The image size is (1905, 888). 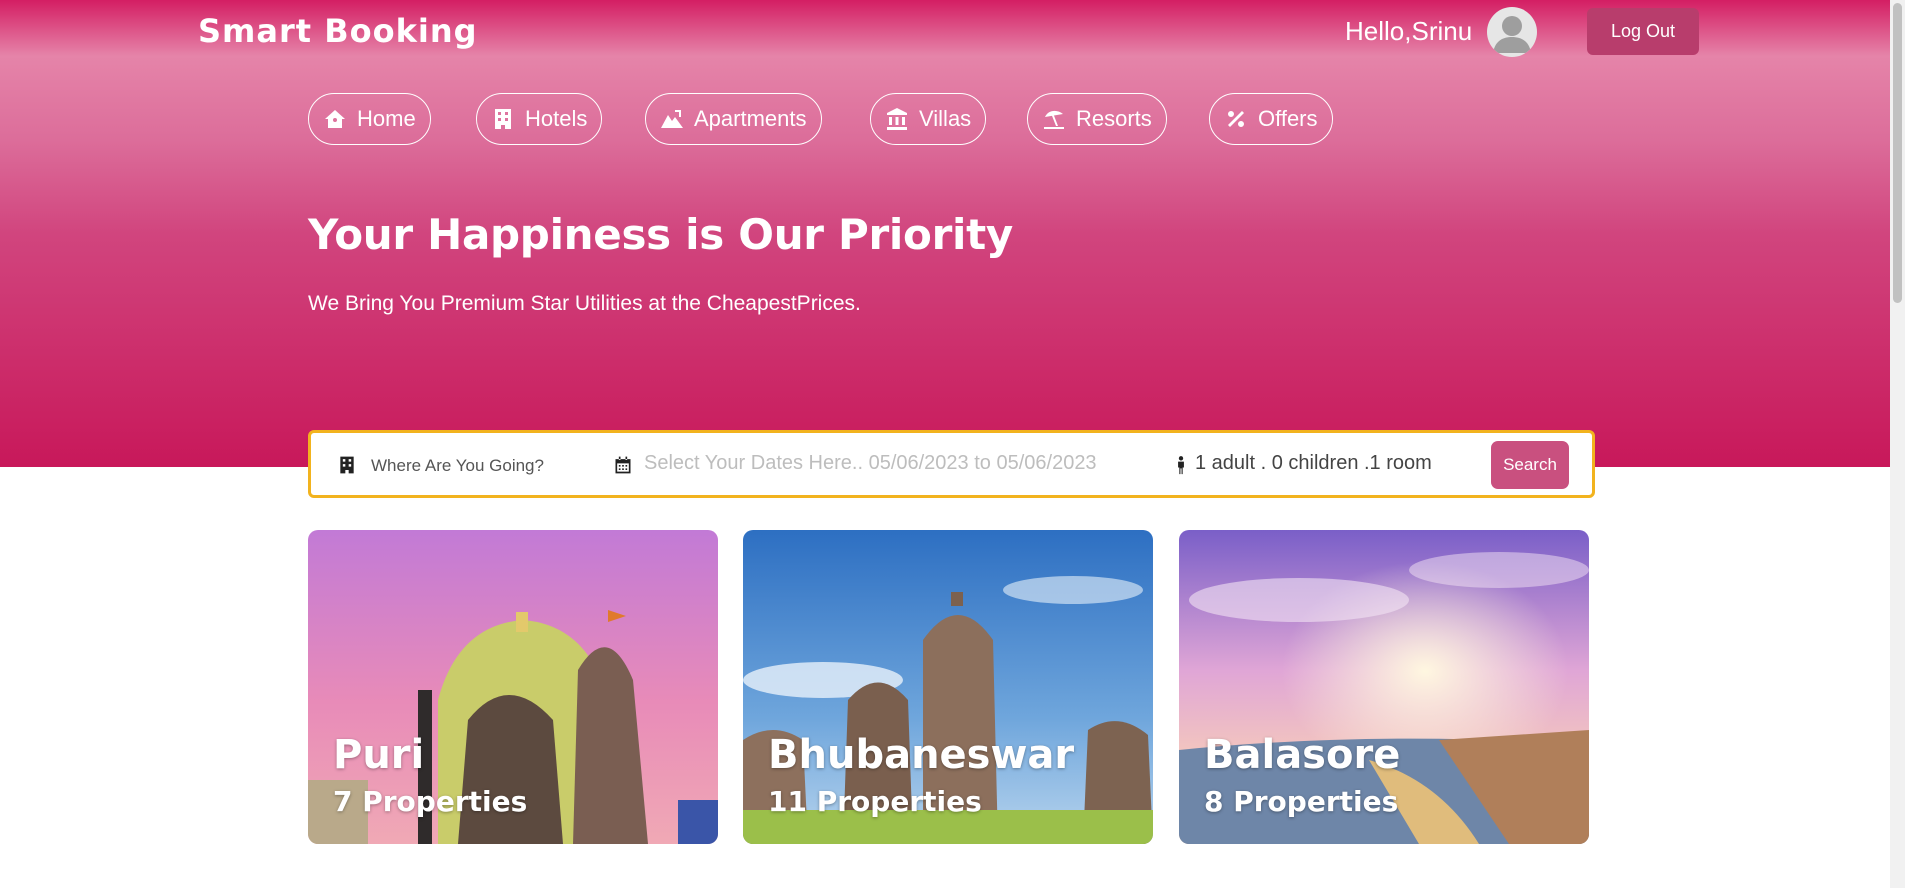 I want to click on page-scrollbar, so click(x=1897, y=444).